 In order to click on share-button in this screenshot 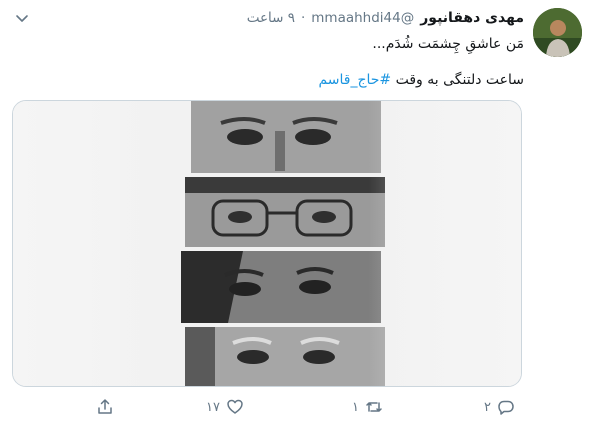, I will do `click(105, 407)`.